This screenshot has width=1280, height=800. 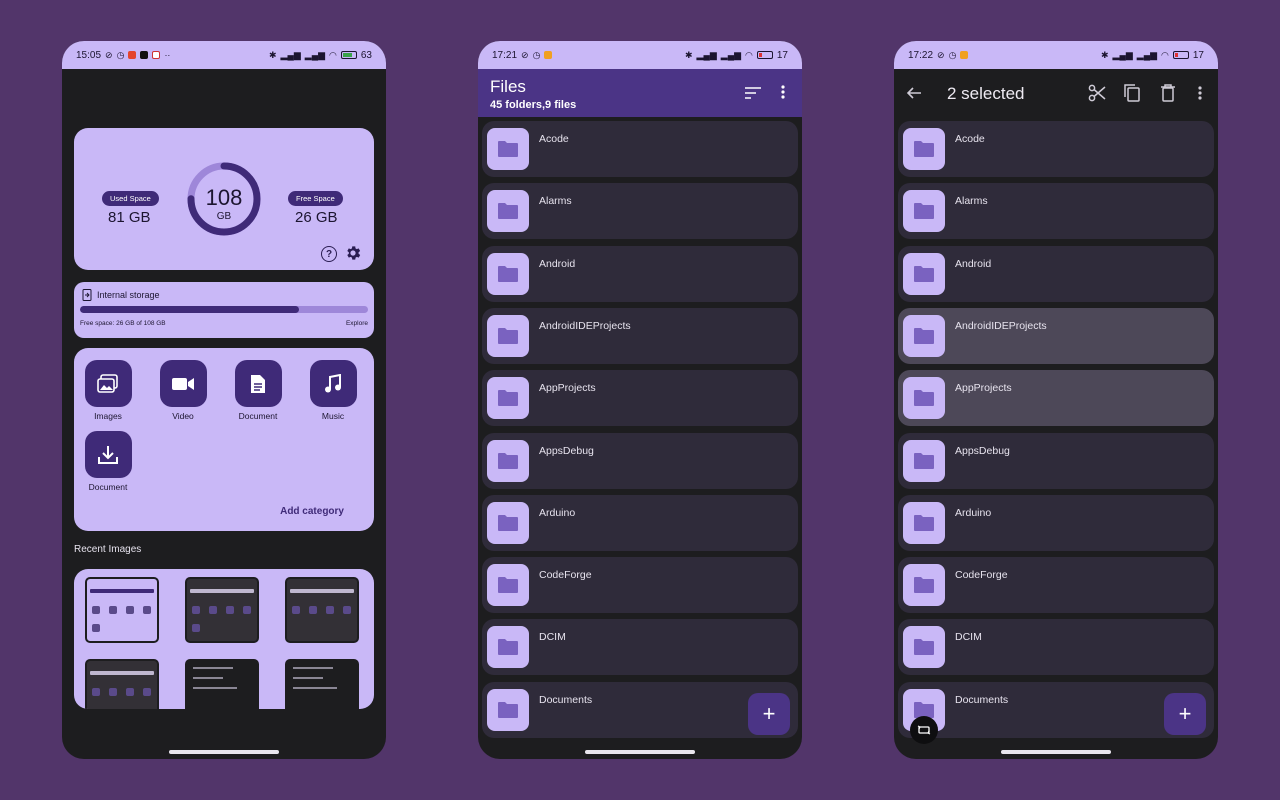 I want to click on selection-count: 2 selected, so click(x=986, y=93).